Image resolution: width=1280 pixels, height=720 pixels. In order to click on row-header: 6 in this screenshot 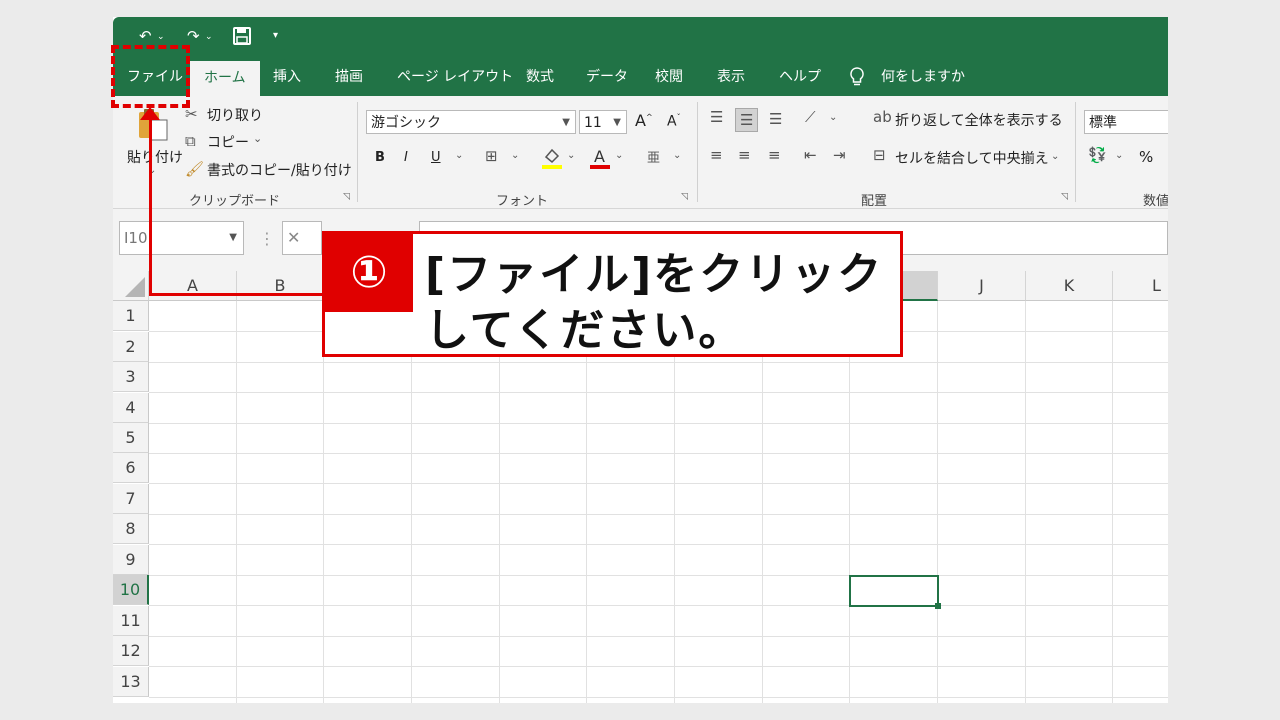, I will do `click(131, 468)`.